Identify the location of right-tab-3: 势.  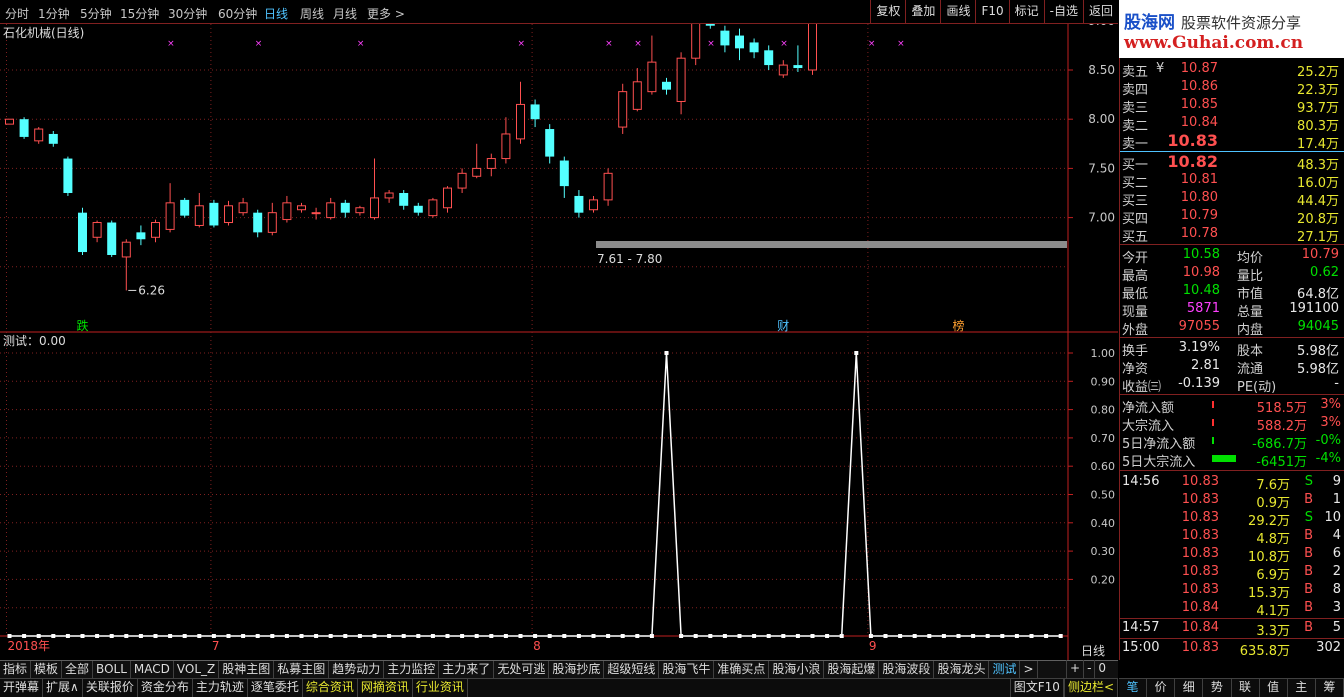
(1217, 688).